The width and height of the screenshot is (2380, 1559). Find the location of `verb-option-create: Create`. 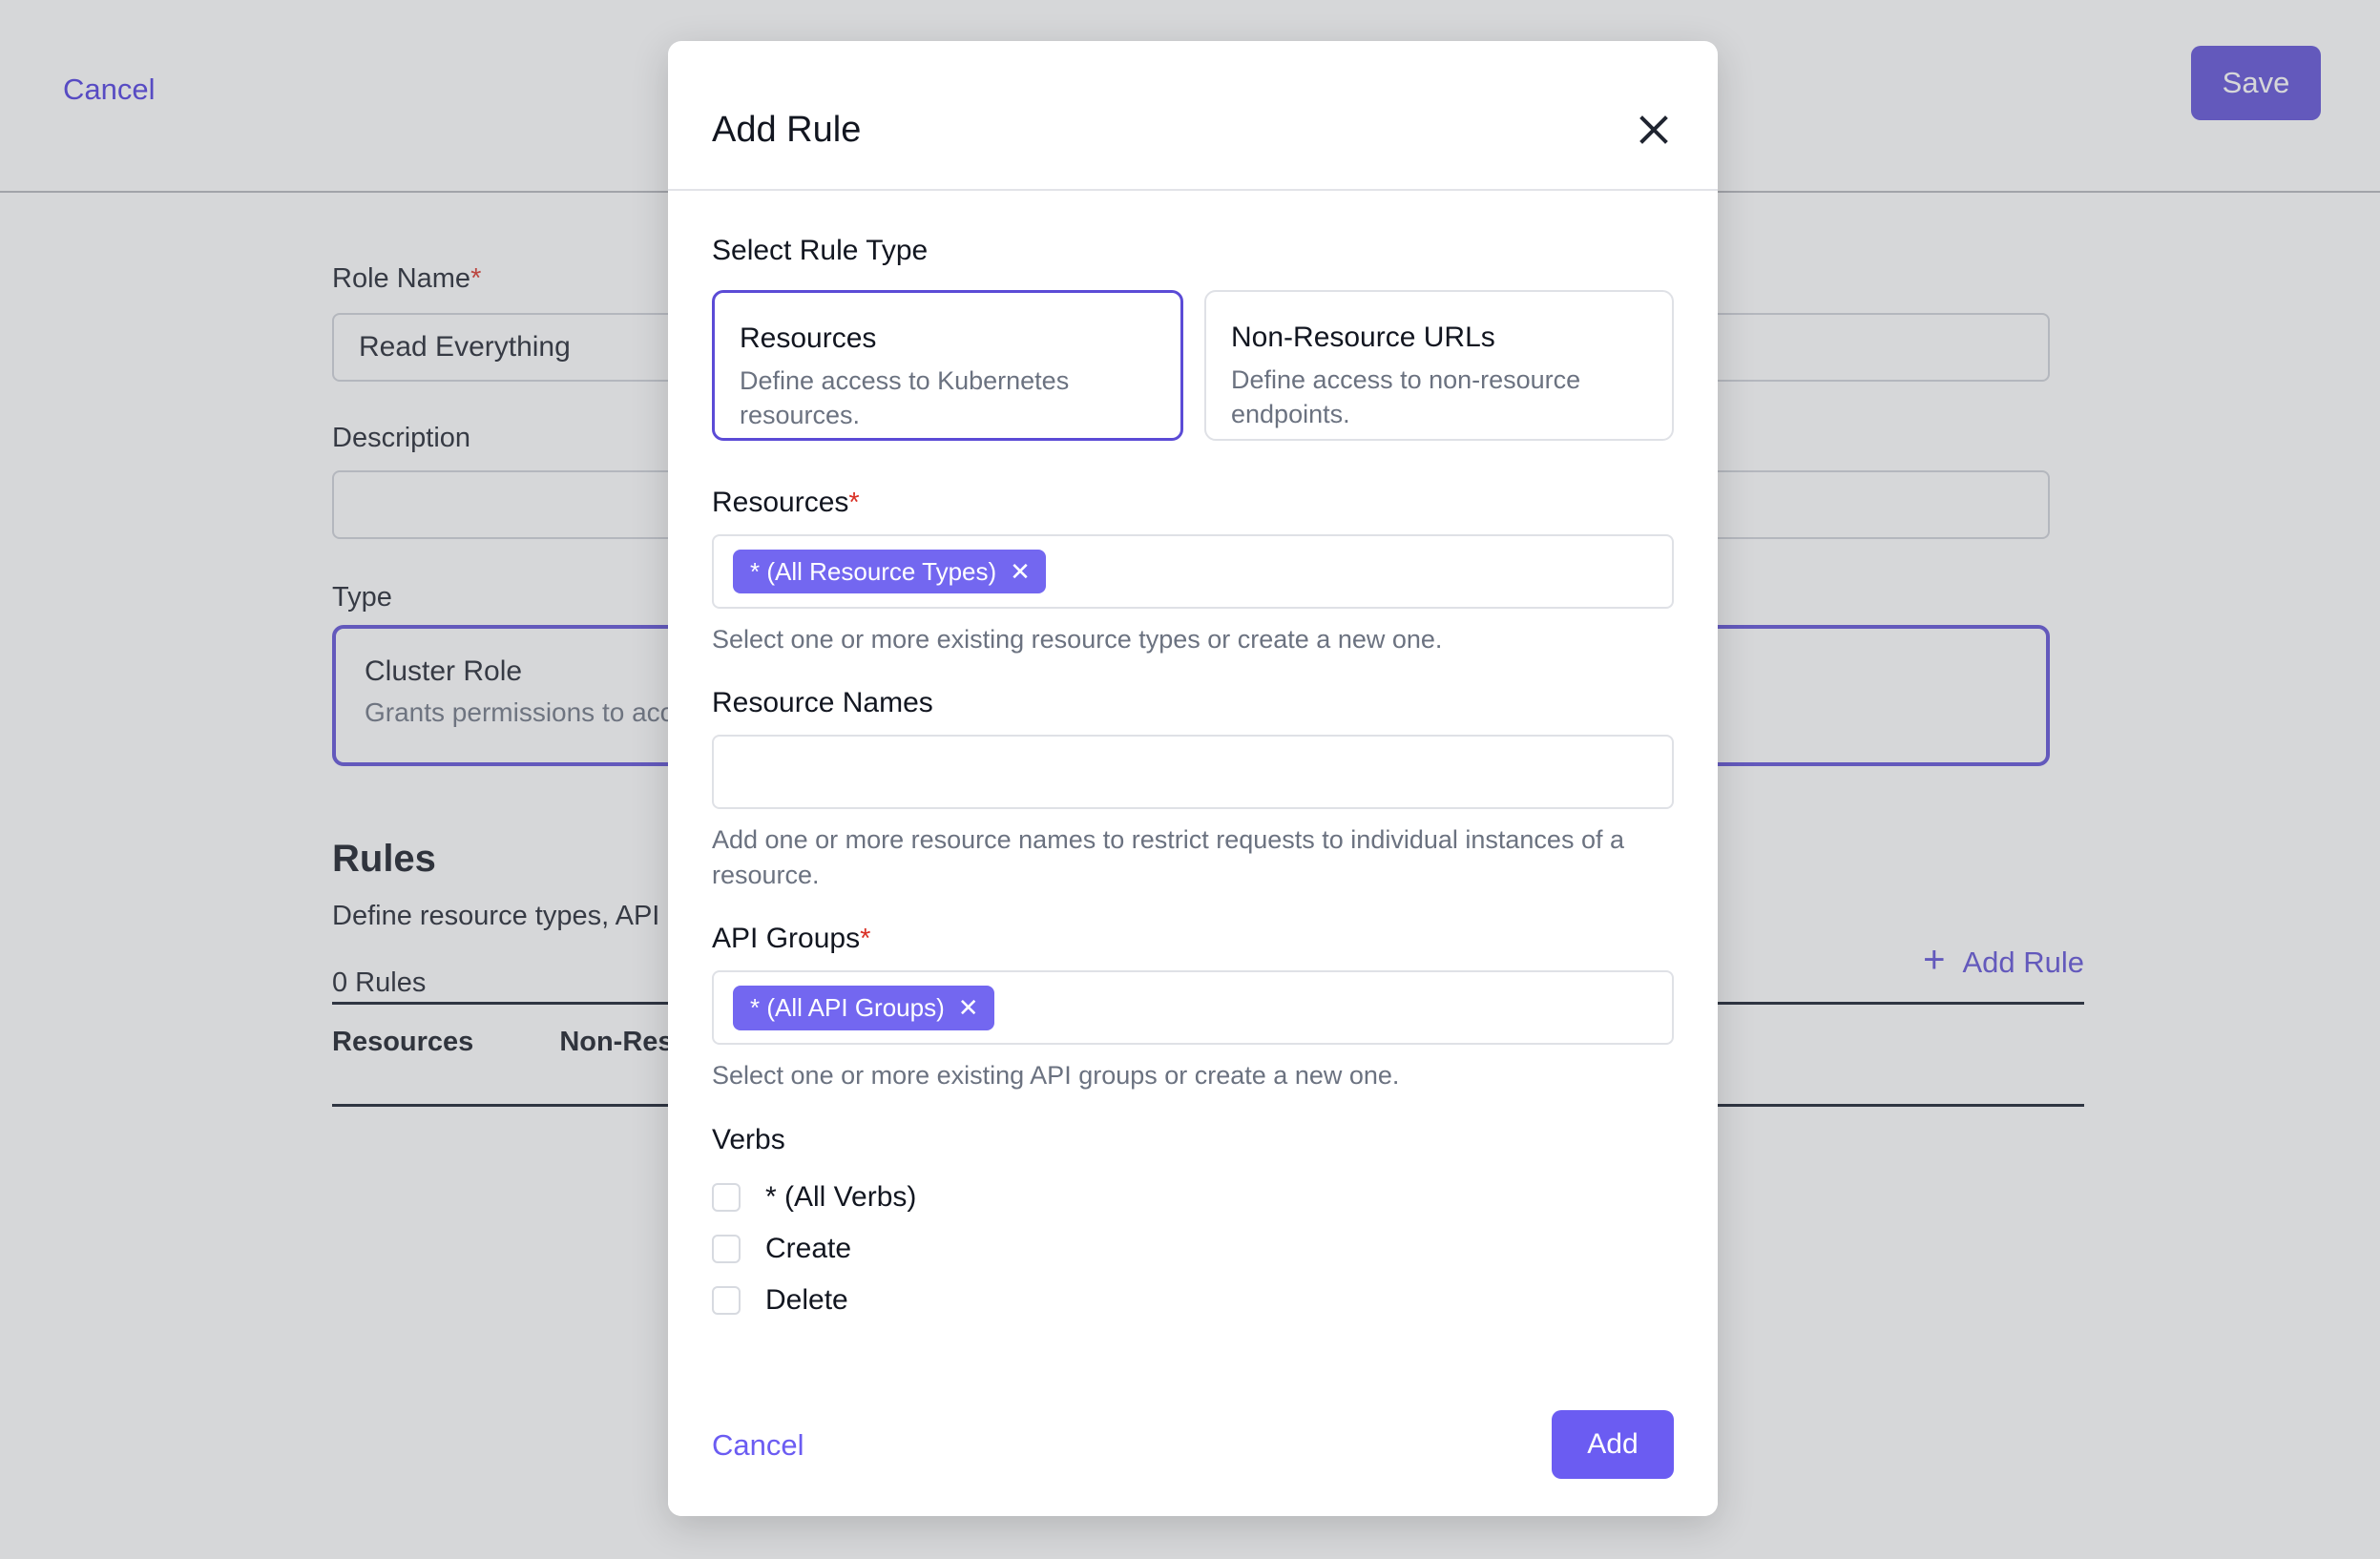

verb-option-create: Create is located at coordinates (1193, 1249).